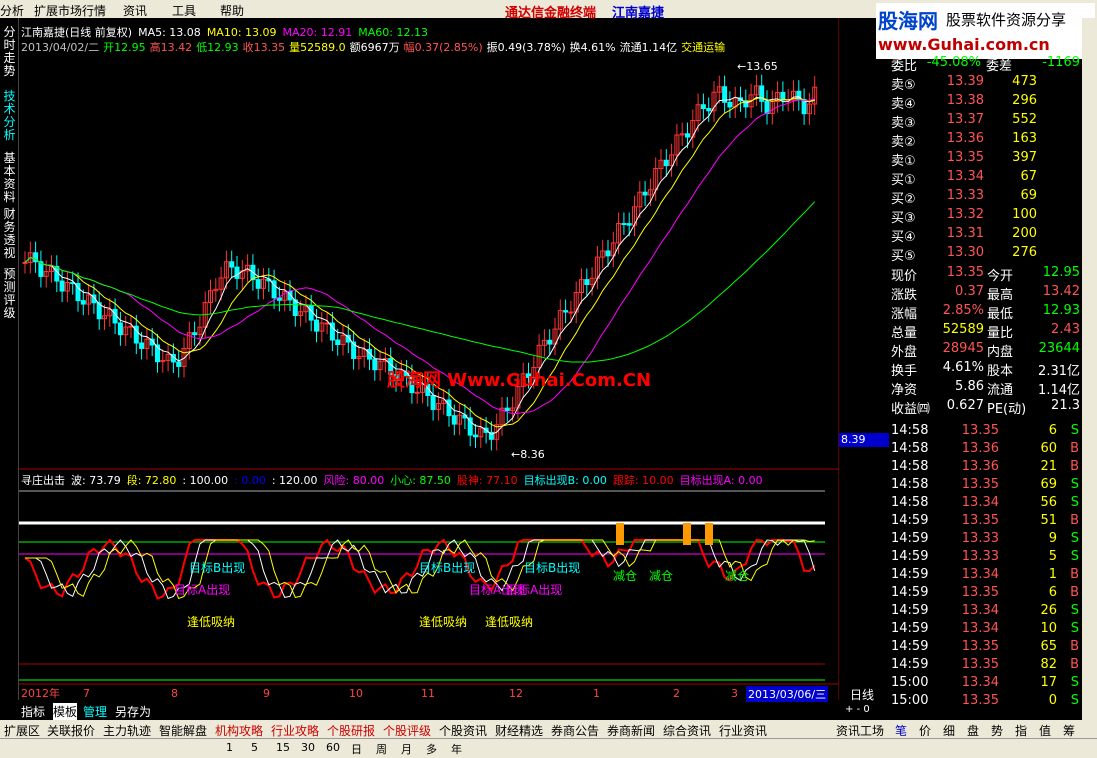  Describe the element at coordinates (1045, 730) in the screenshot. I see `right-tab-6: 值` at that location.